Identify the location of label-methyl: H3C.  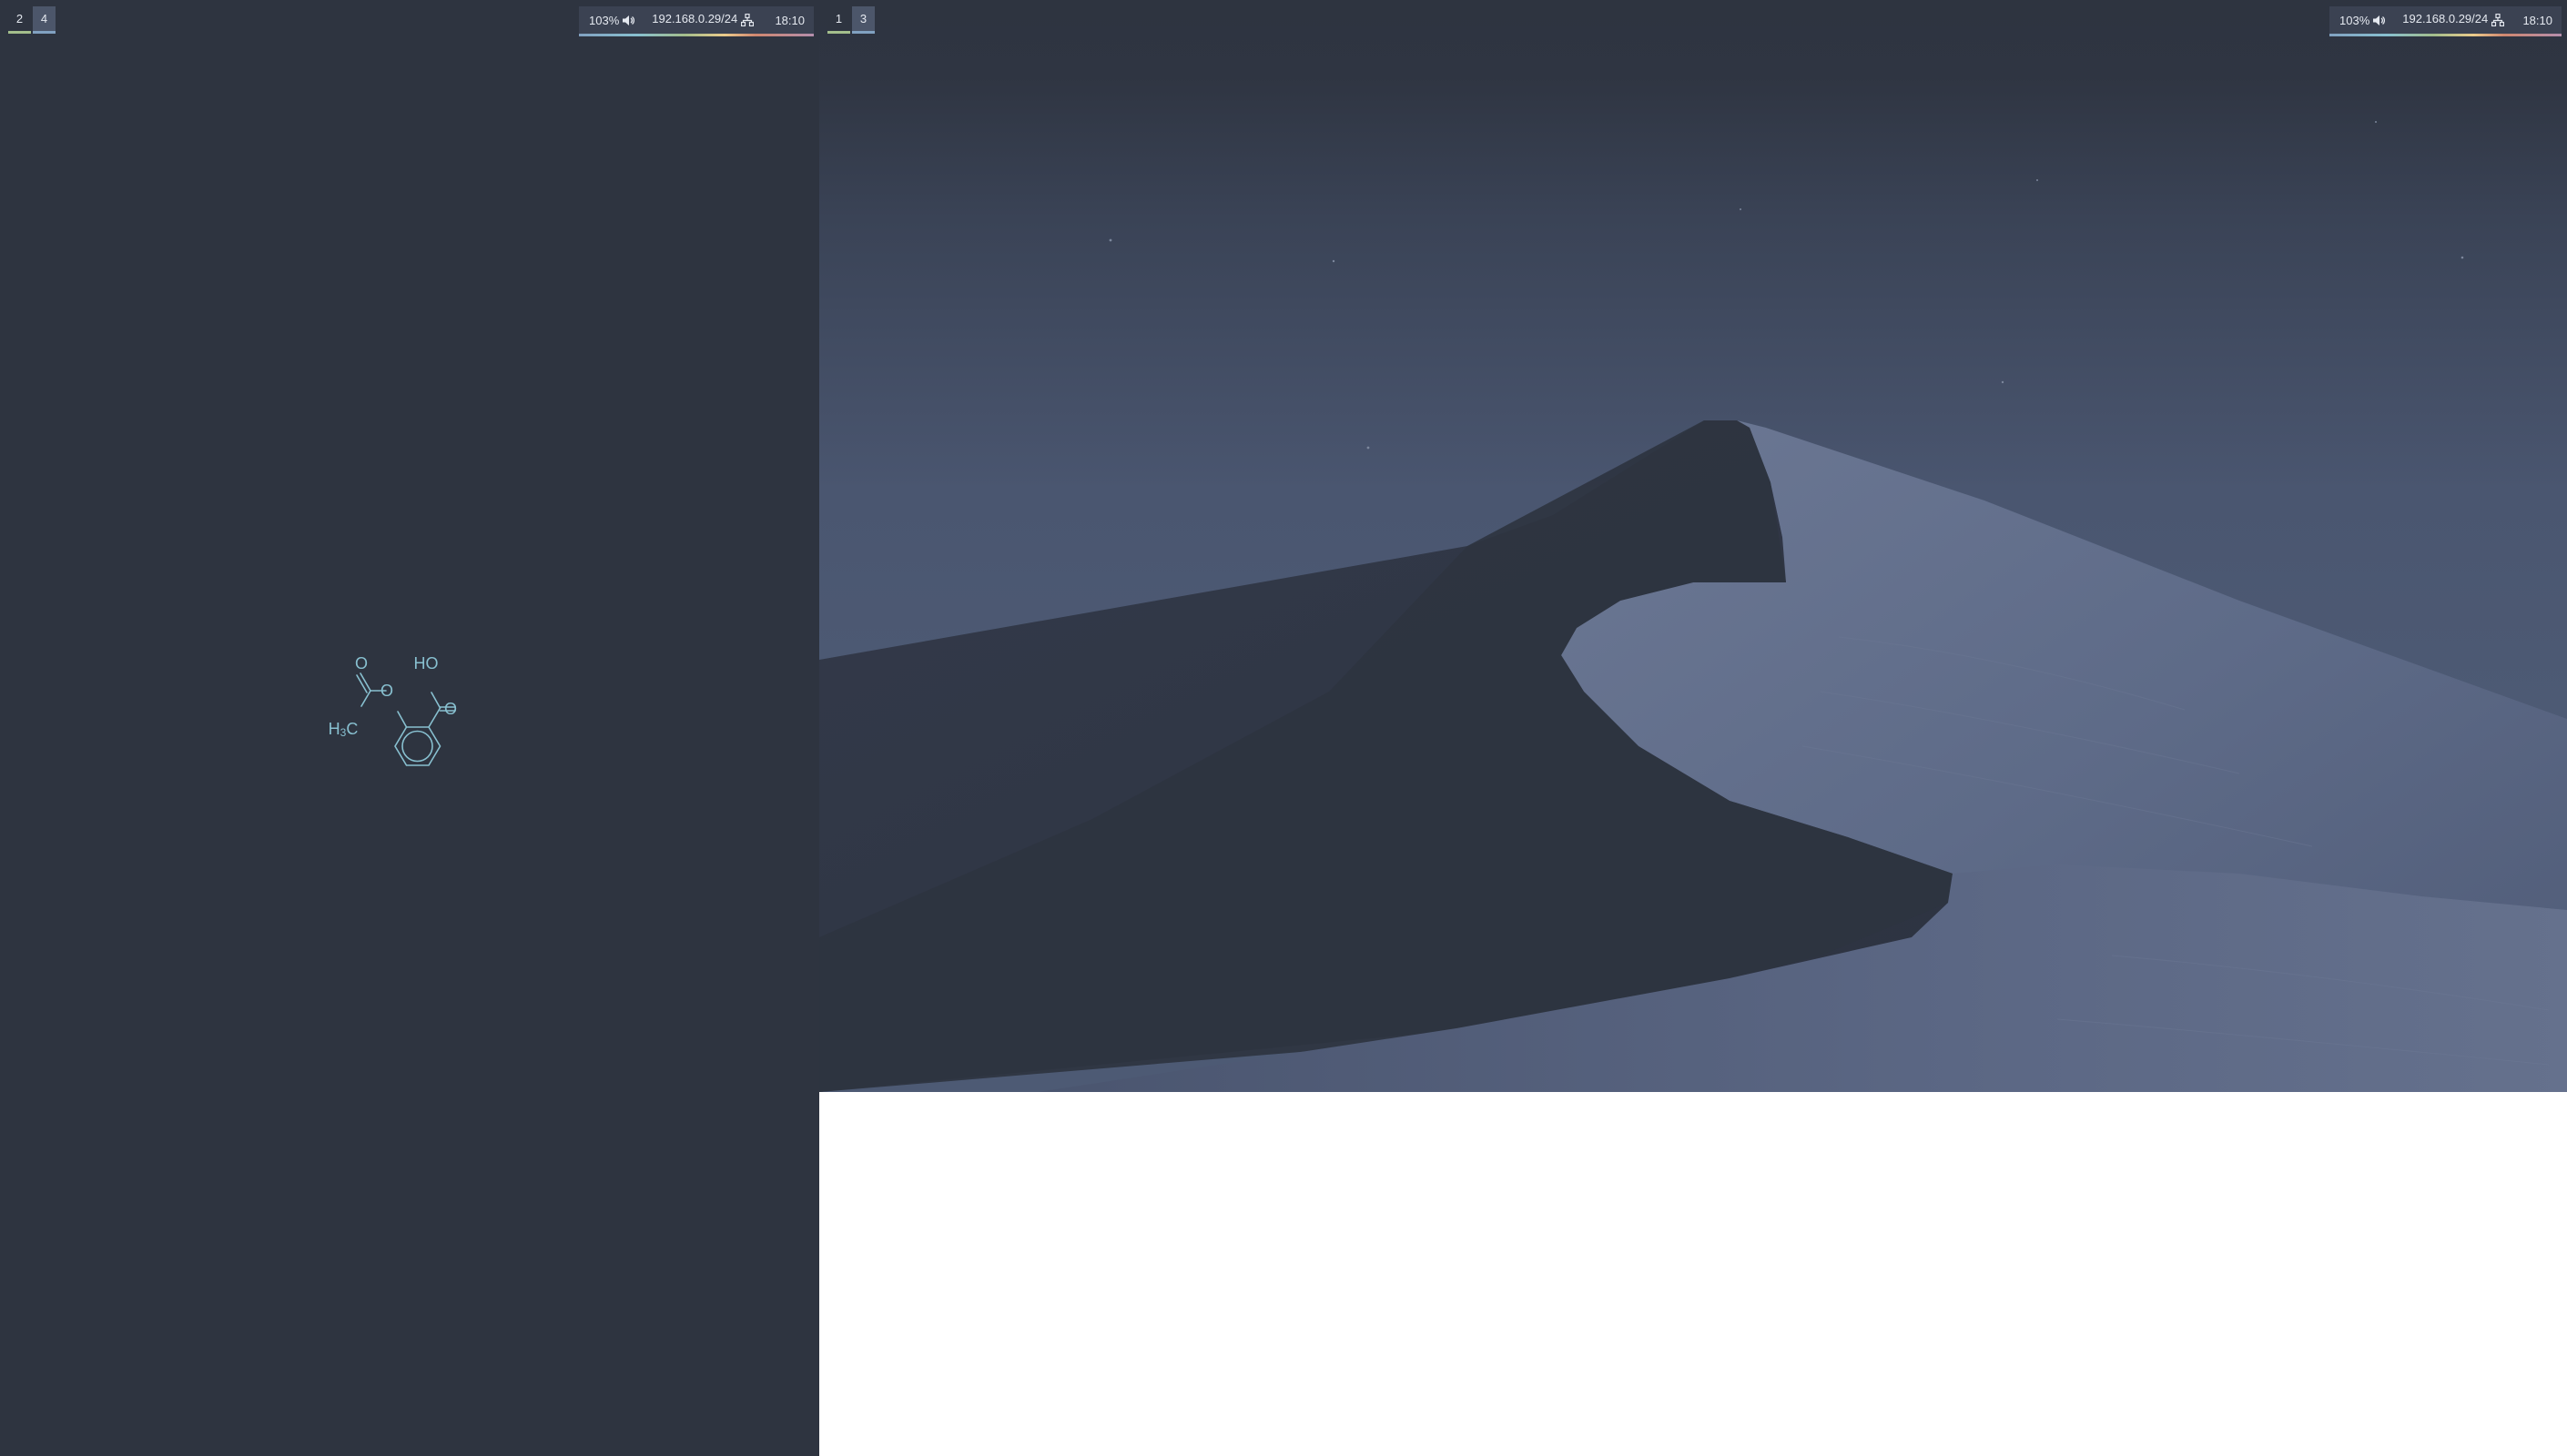
(344, 730).